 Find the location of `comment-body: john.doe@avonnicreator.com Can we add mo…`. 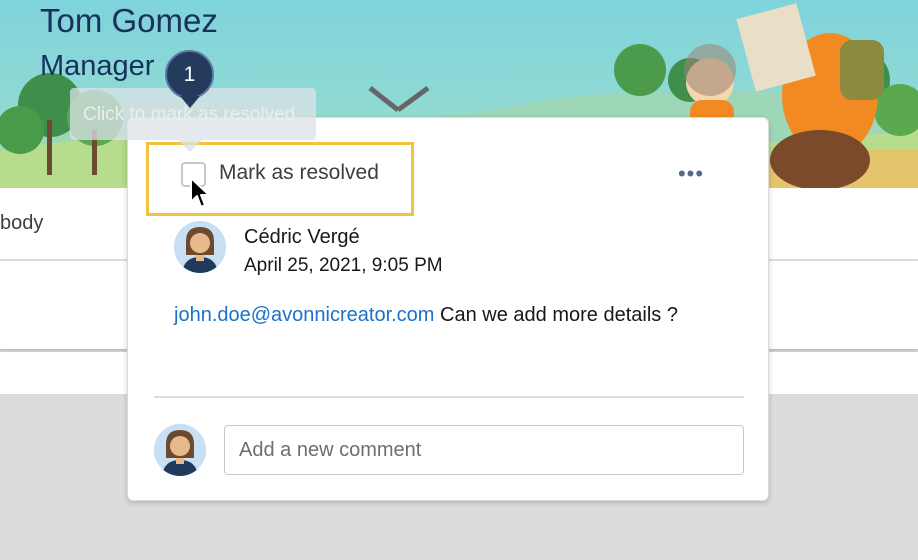

comment-body: john.doe@avonnicreator.com Can we add mo… is located at coordinates (454, 315).